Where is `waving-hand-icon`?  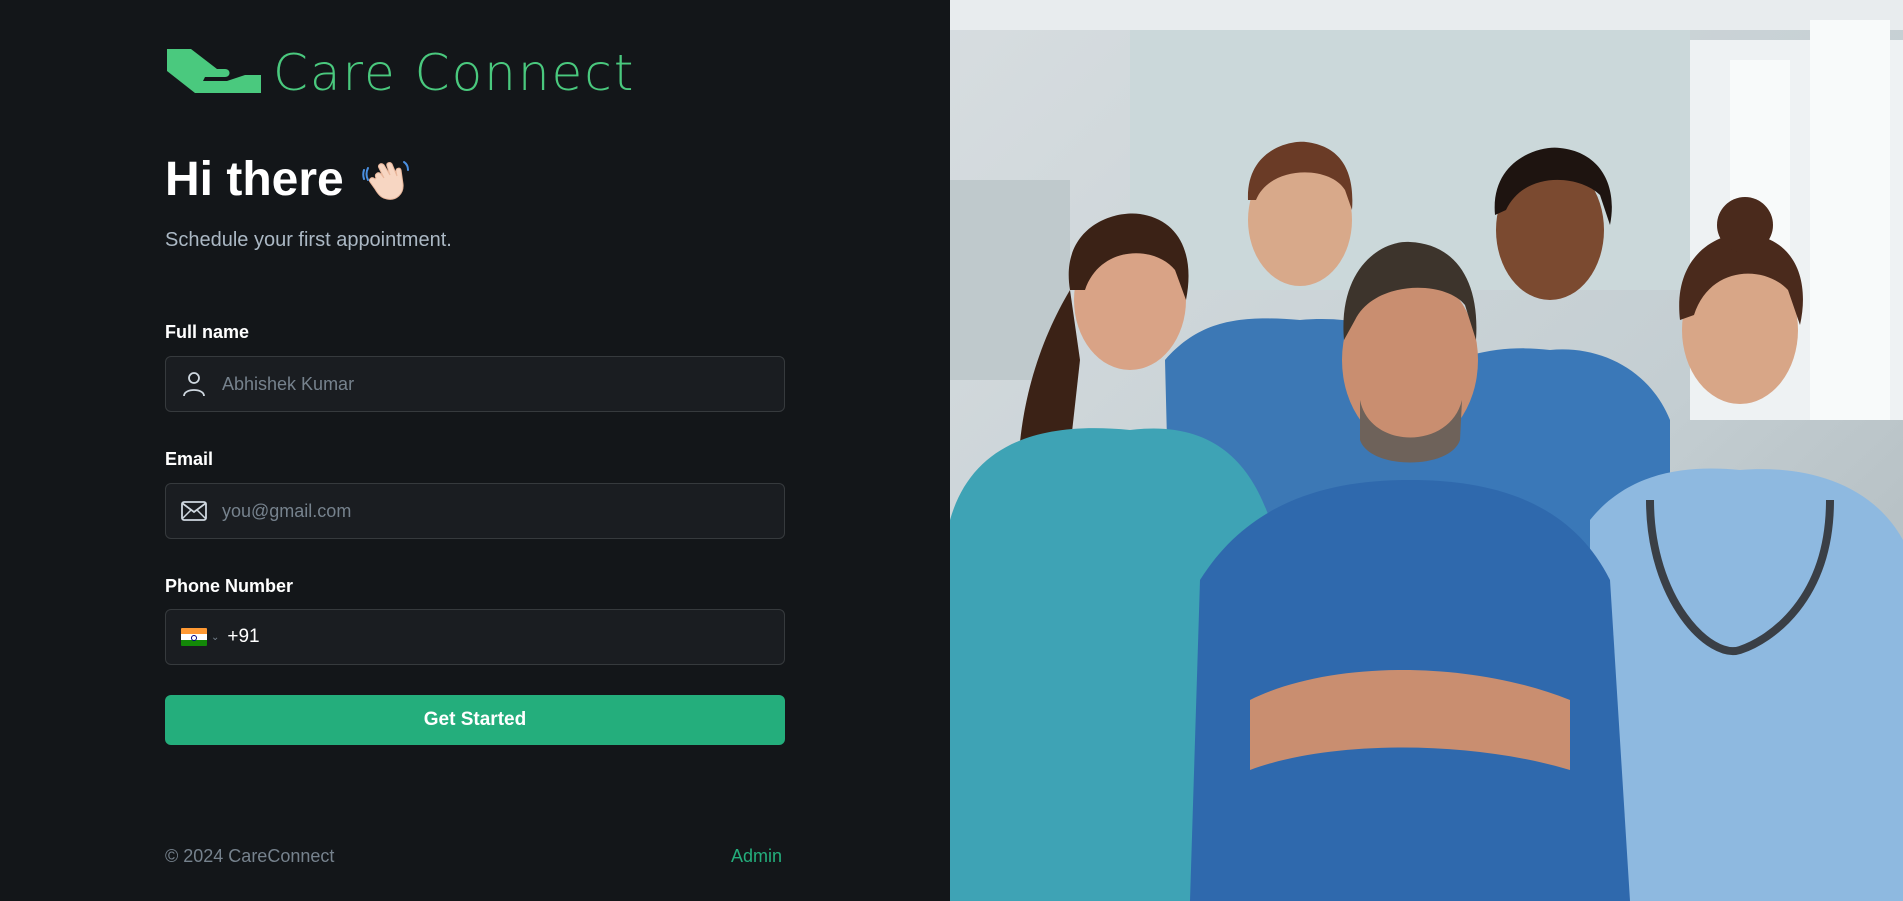 waving-hand-icon is located at coordinates (385, 180).